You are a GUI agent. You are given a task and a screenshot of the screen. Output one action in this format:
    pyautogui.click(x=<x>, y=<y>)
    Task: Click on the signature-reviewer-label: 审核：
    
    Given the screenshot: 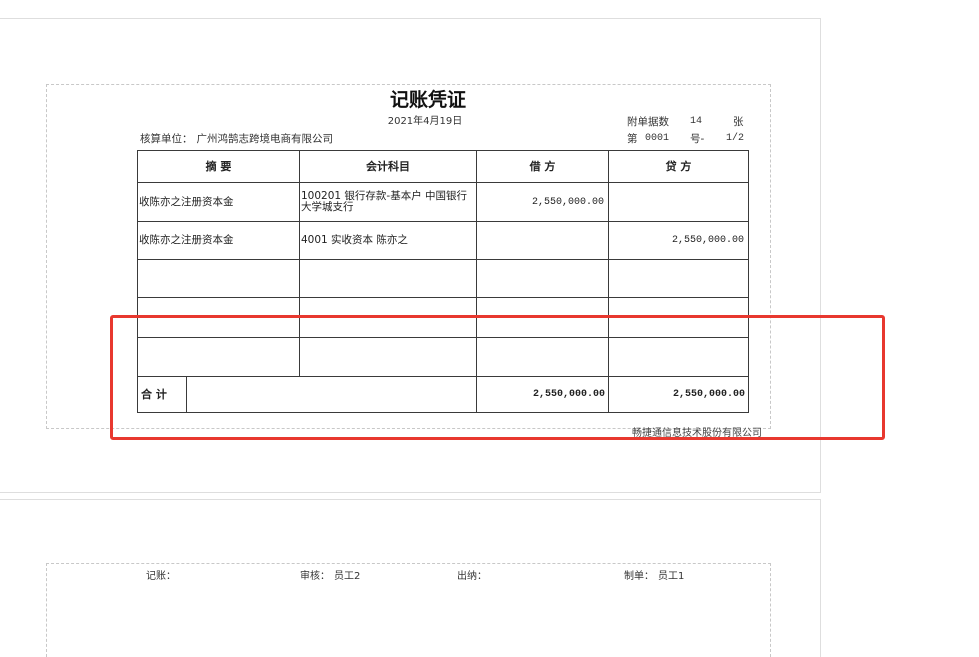 What is the action you would take?
    pyautogui.click(x=315, y=576)
    